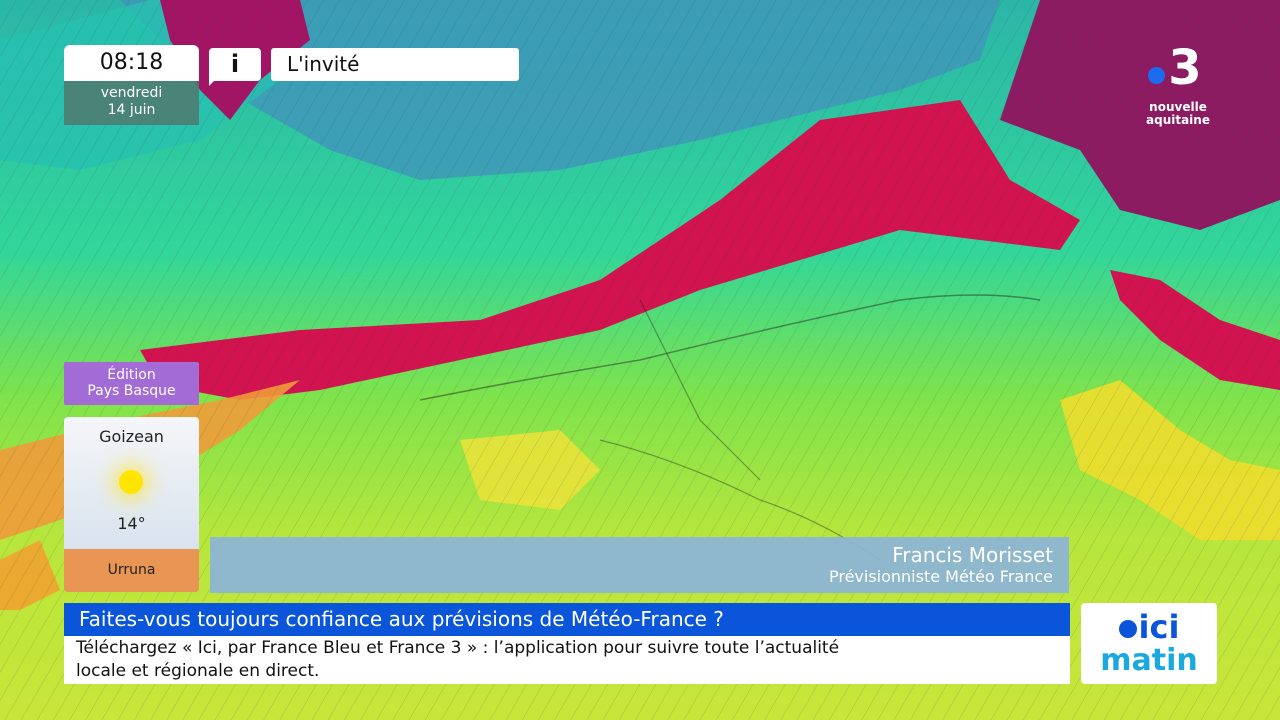  What do you see at coordinates (131, 93) in the screenshot?
I see `clock-day: vendredi` at bounding box center [131, 93].